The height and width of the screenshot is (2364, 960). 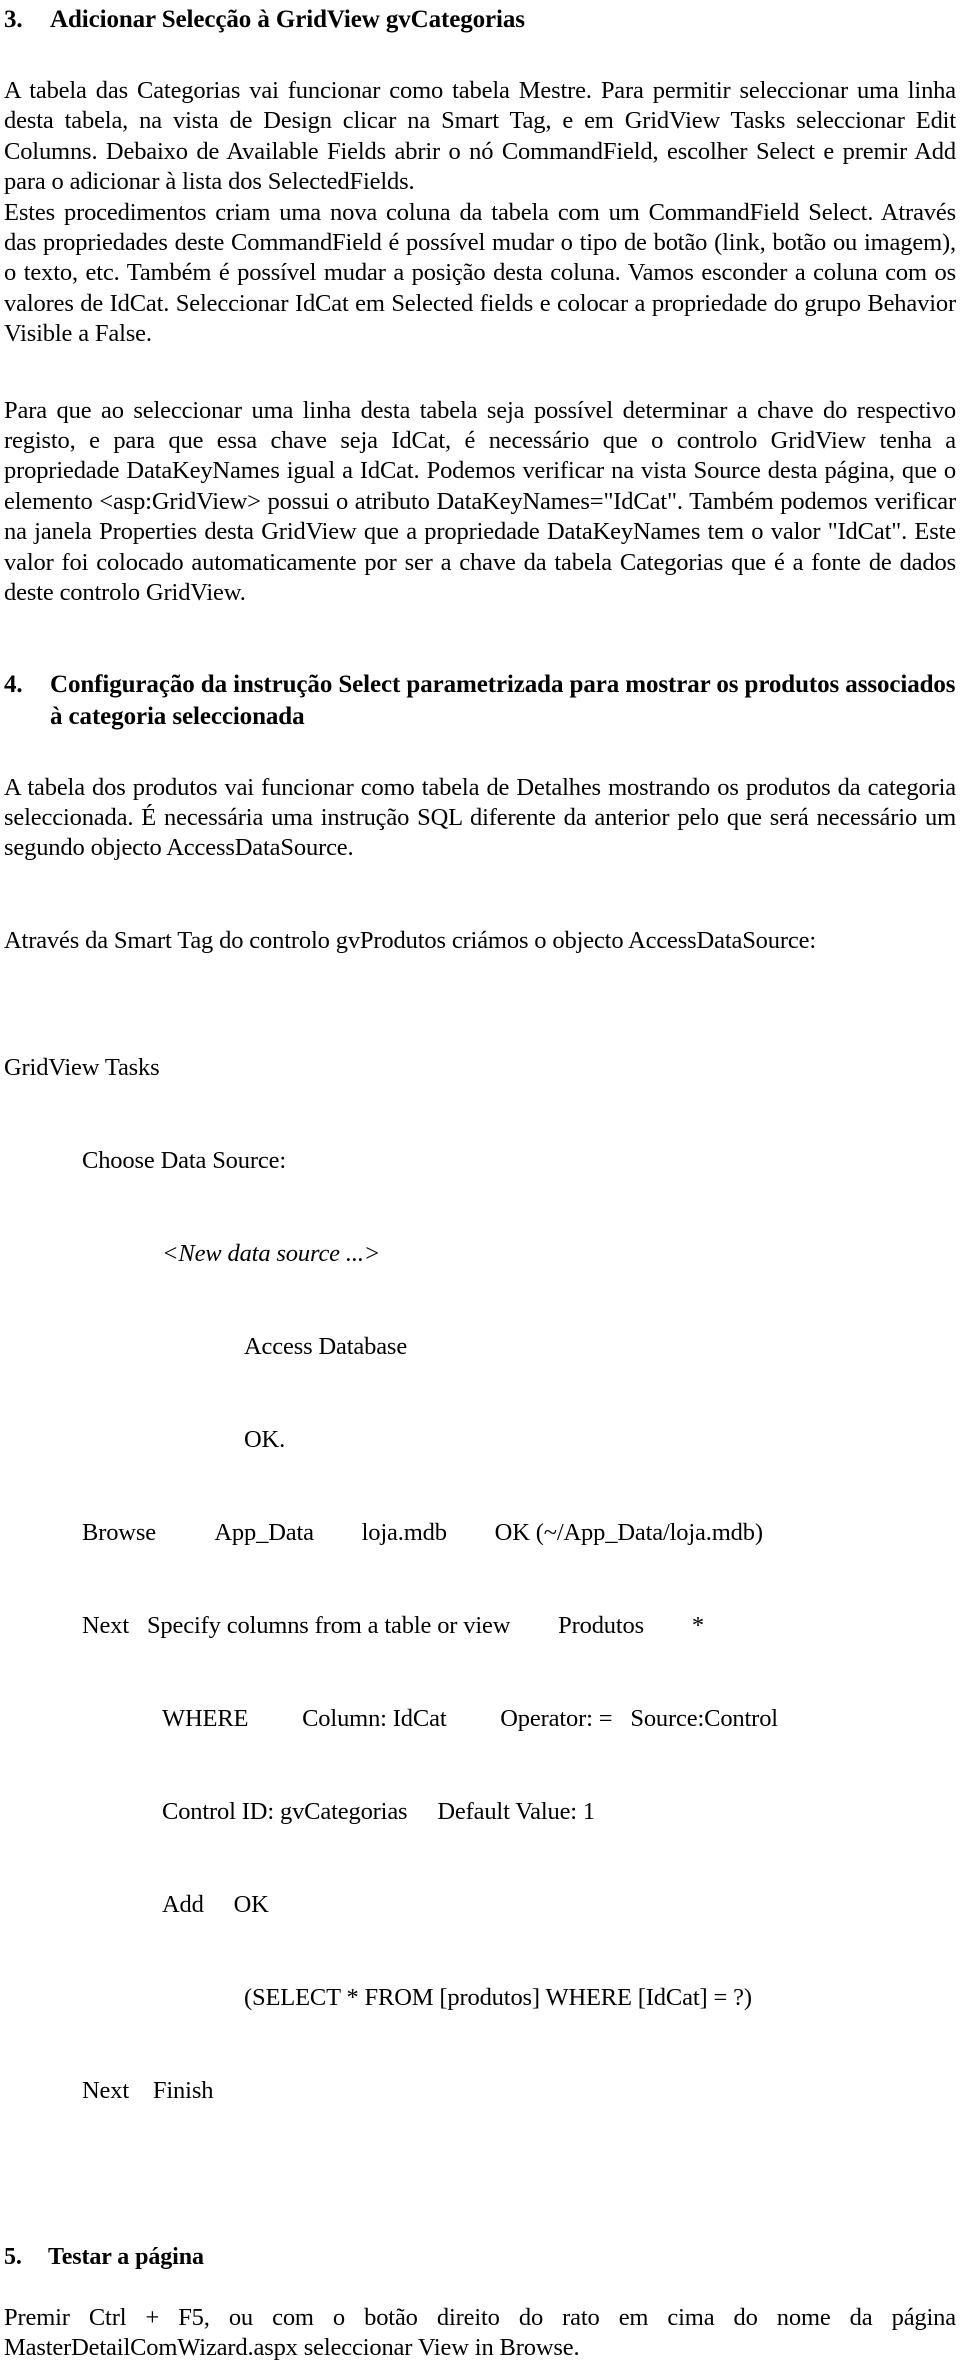 What do you see at coordinates (148, 2091) in the screenshot?
I see `wizard-step-line: Next Finish` at bounding box center [148, 2091].